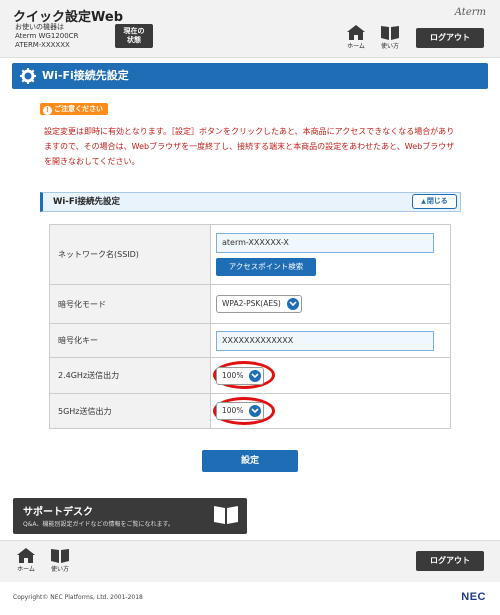  Describe the element at coordinates (250, 461) in the screenshot. I see `set-button: 設定` at that location.